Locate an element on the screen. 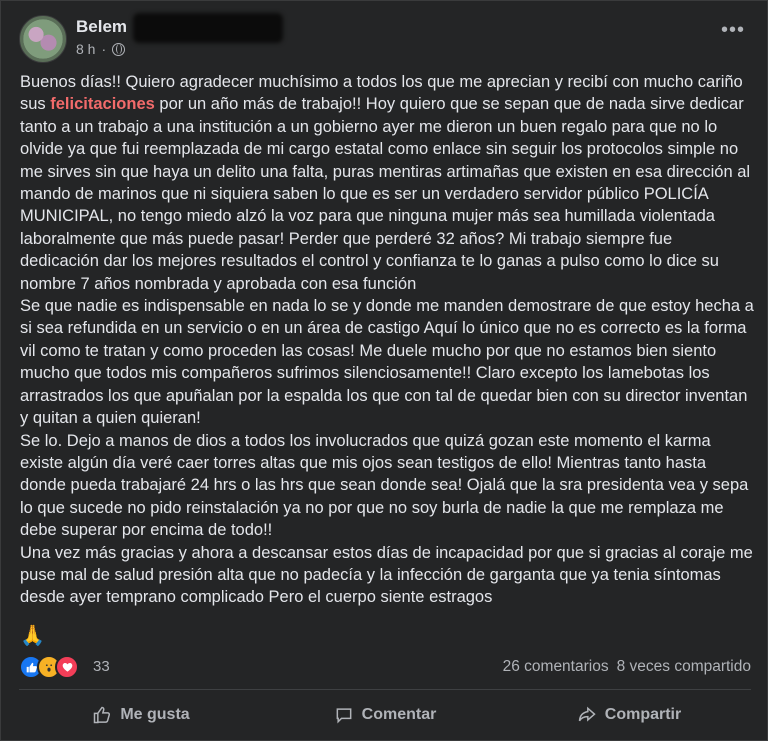  like-label: Me gusta is located at coordinates (155, 714).